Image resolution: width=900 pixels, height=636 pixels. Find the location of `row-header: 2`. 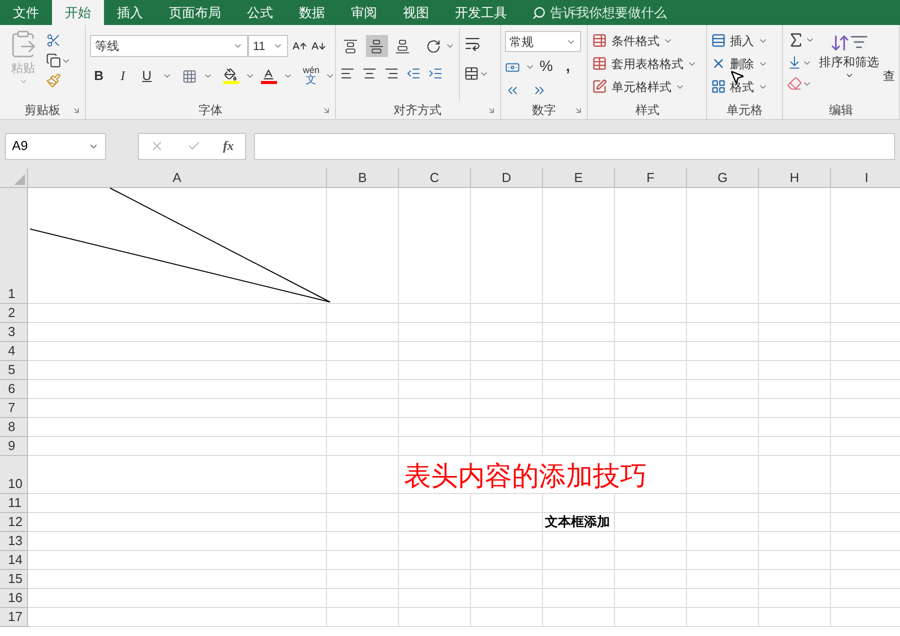

row-header: 2 is located at coordinates (14, 313).